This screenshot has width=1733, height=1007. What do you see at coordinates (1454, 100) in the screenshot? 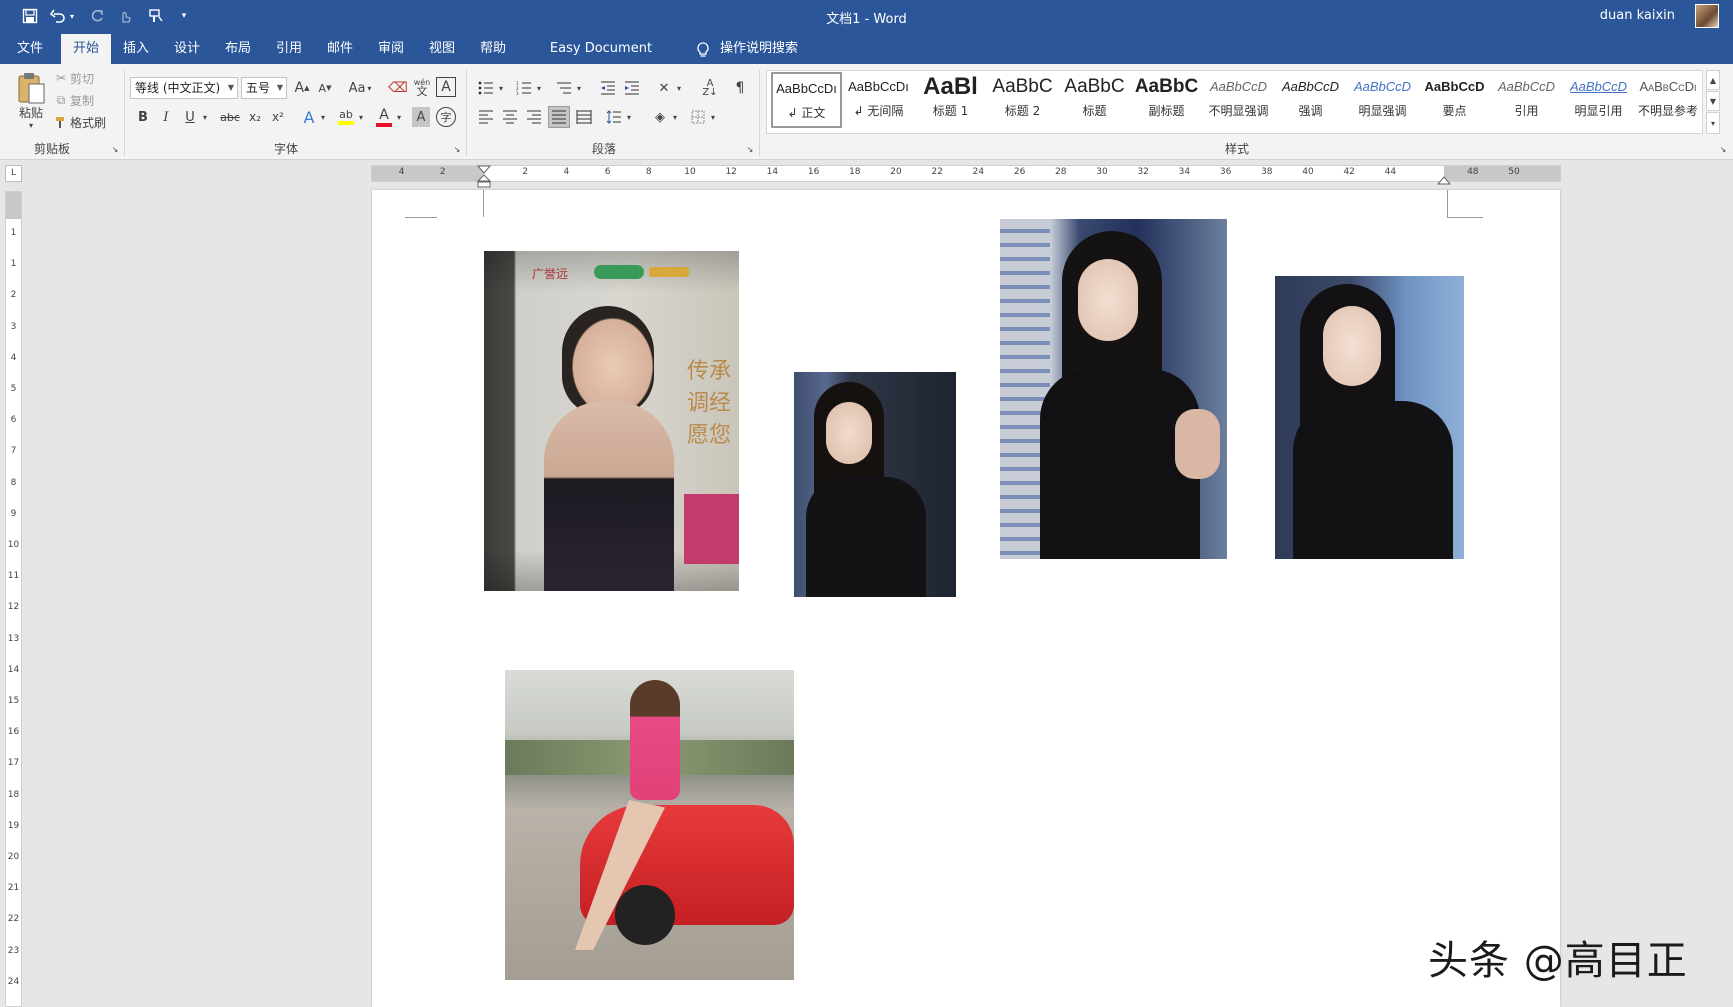
I see `style-strong: AaBbCcD 要点` at bounding box center [1454, 100].